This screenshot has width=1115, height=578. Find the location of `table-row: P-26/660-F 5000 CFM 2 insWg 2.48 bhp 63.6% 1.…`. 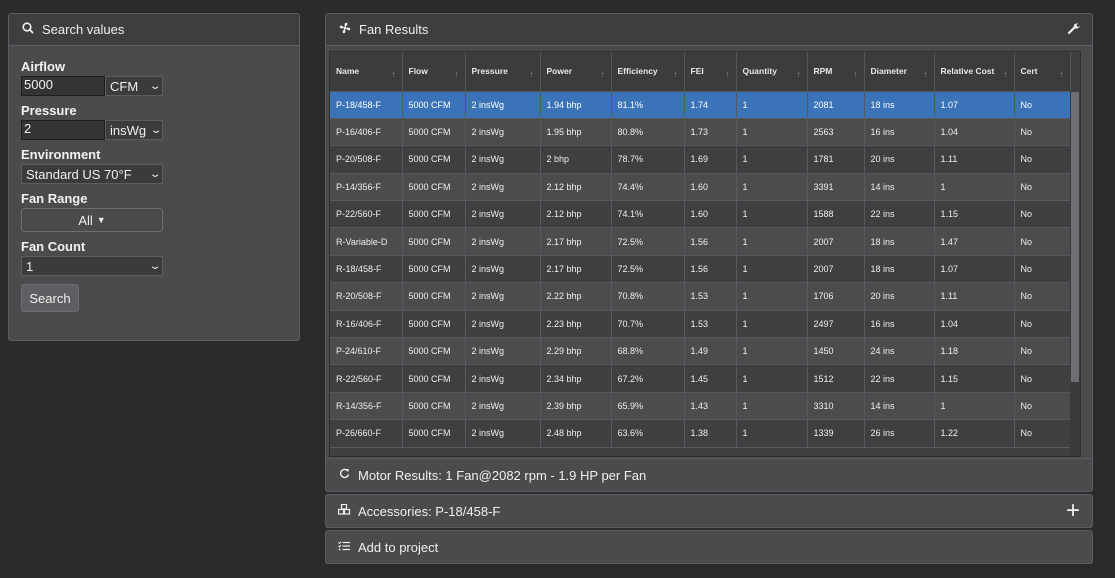

table-row: P-26/660-F 5000 CFM 2 insWg 2.48 bhp 63.6% 1.… is located at coordinates (700, 433).